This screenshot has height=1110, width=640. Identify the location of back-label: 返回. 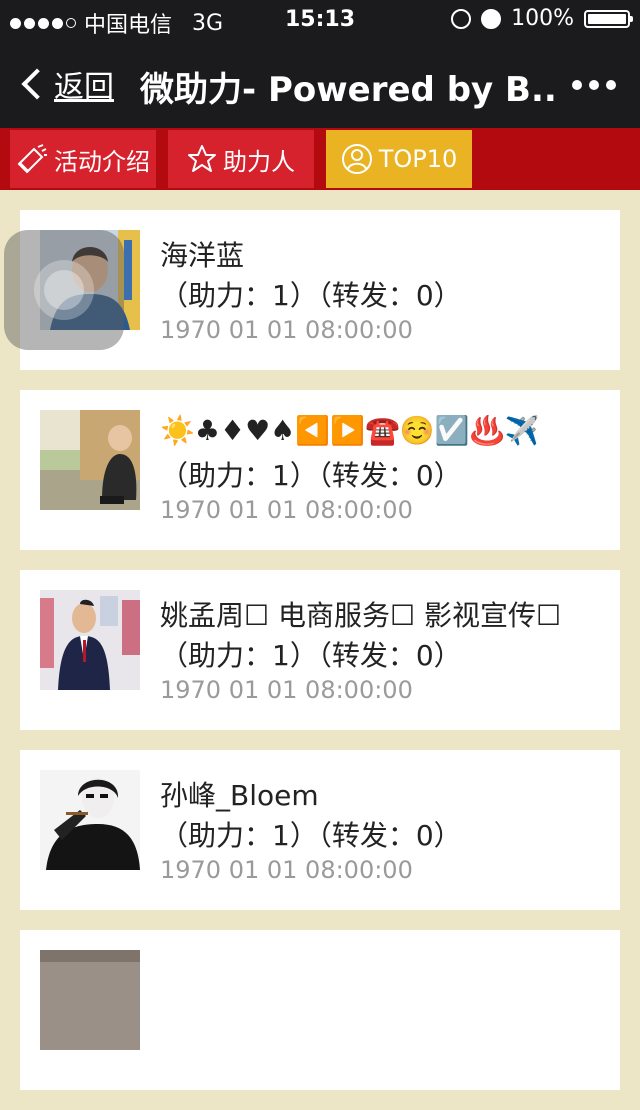
(84, 87).